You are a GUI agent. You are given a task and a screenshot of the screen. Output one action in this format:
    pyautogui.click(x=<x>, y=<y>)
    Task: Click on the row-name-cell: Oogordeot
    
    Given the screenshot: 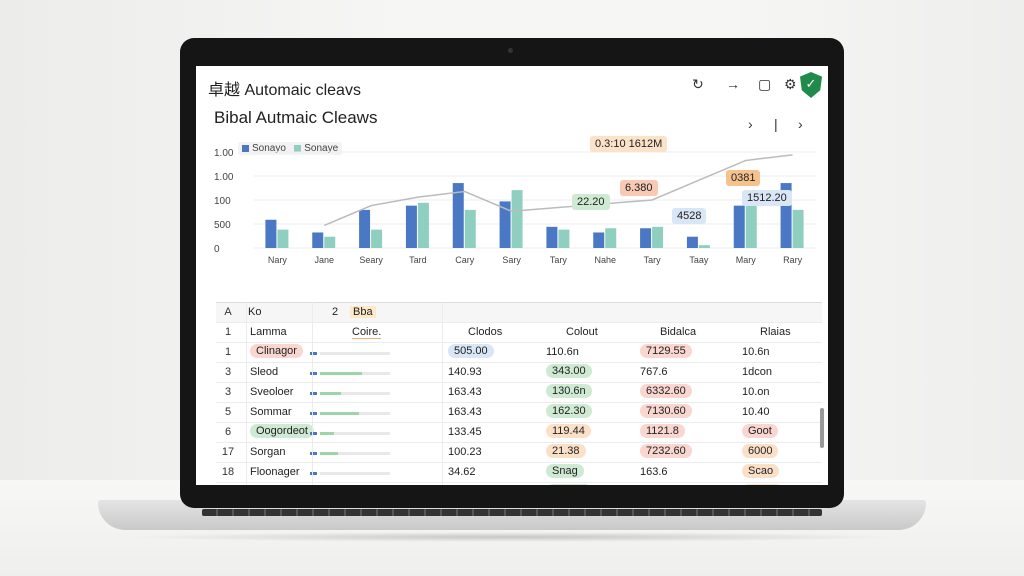 What is the action you would take?
    pyautogui.click(x=282, y=431)
    